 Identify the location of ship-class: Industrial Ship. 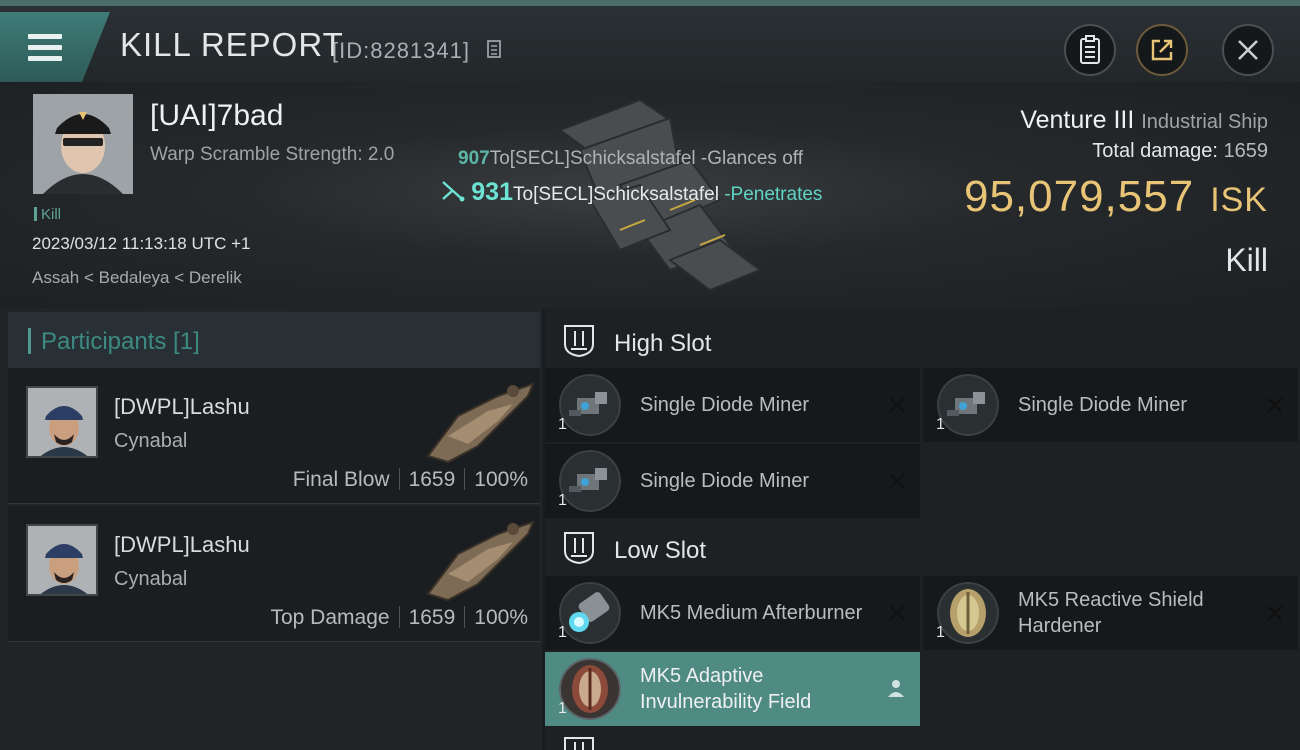
(1204, 122).